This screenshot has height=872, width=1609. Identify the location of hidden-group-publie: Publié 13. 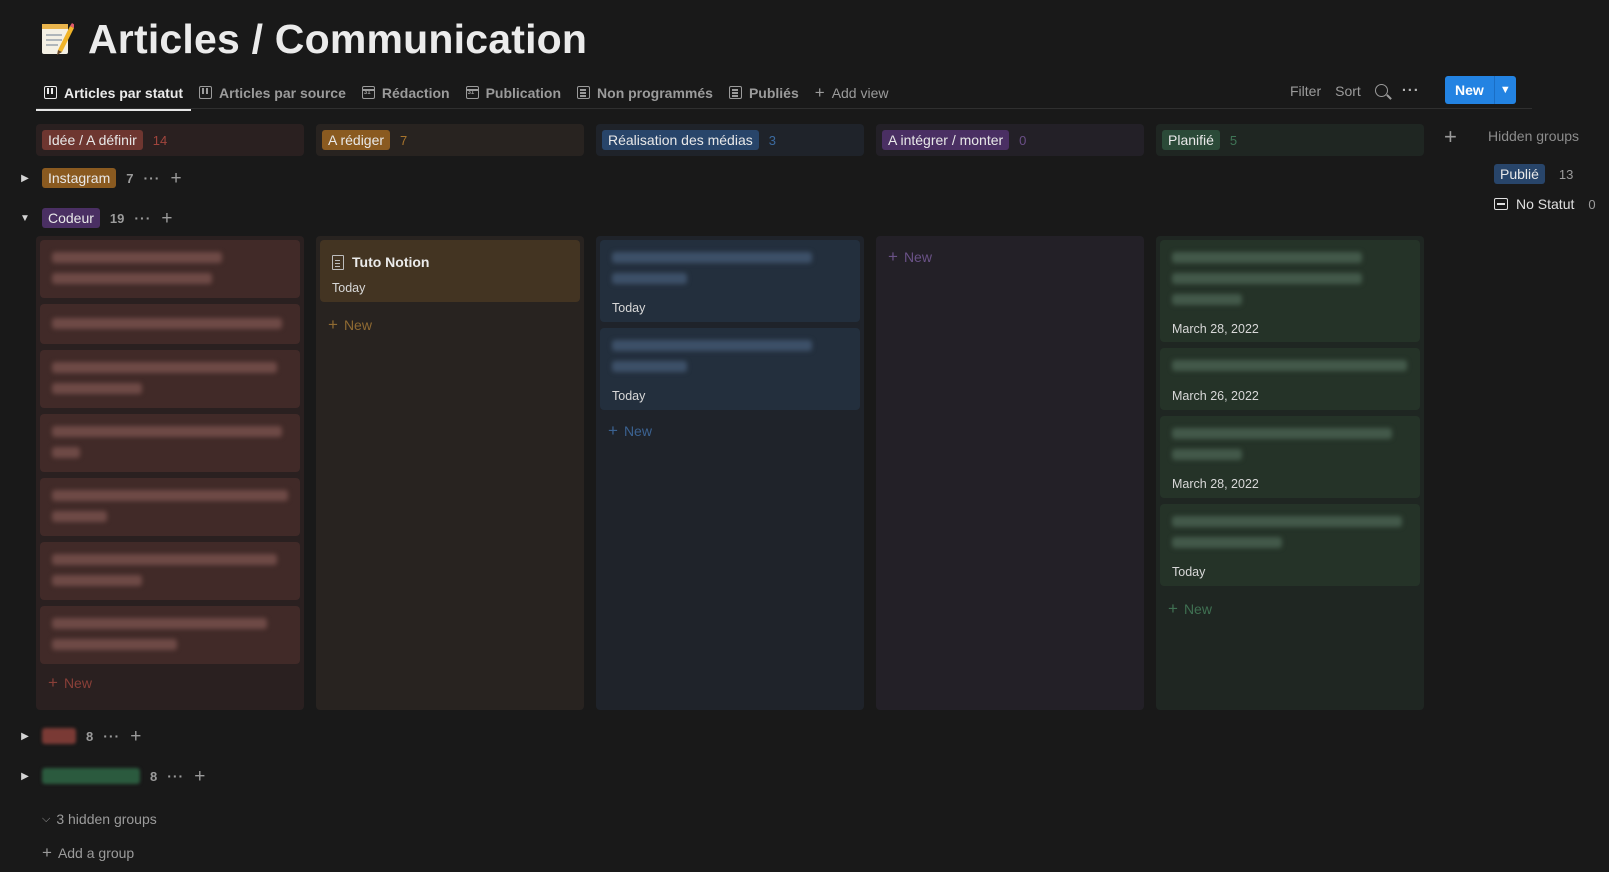
(1533, 174).